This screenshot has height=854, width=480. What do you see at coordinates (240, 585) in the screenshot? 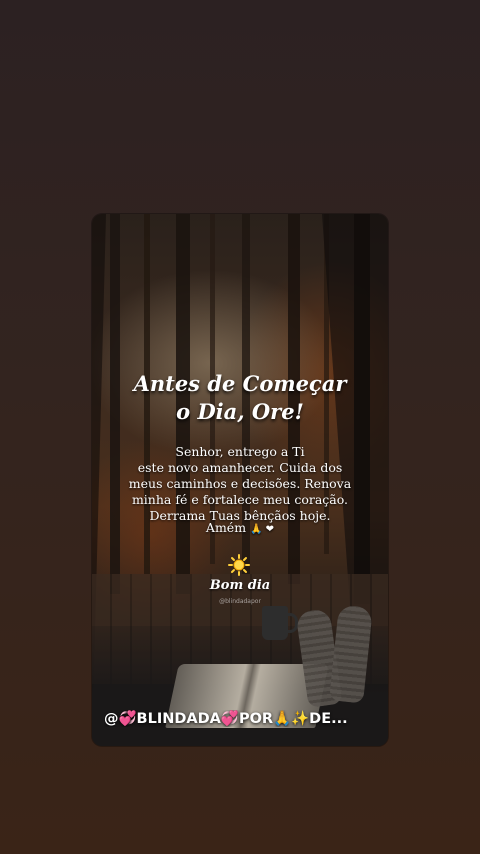
I see `greeting-text: Bom dia` at bounding box center [240, 585].